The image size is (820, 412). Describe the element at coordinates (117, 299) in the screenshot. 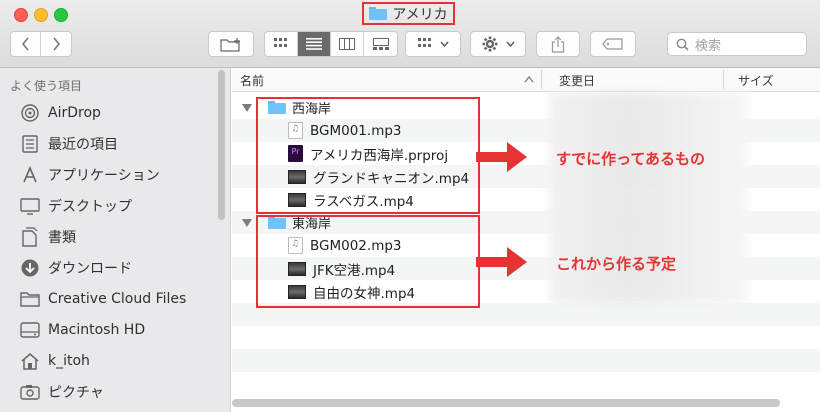

I see `sidebar-item-label: Creative Cloud Files` at that location.